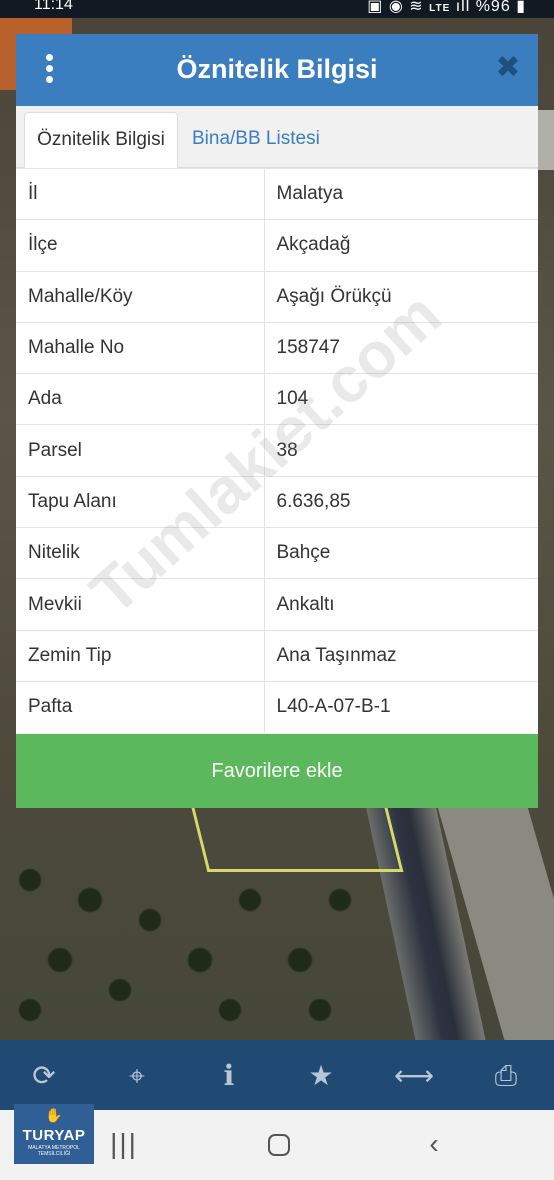 This screenshot has height=1180, width=554. Describe the element at coordinates (256, 140) in the screenshot. I see `tab-building-list: Bina/BB Listesi` at that location.